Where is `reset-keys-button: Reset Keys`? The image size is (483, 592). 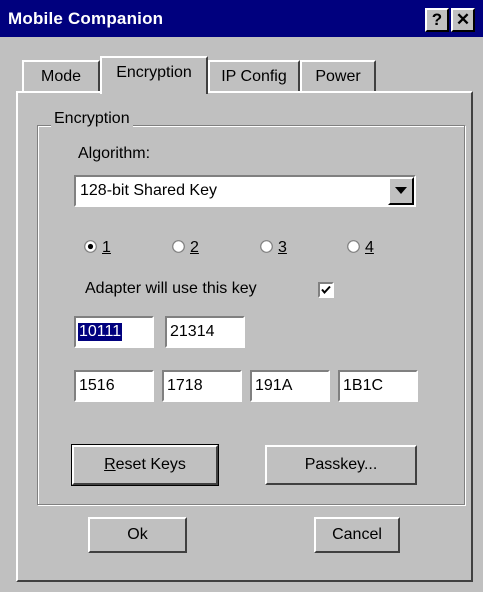
reset-keys-button: Reset Keys is located at coordinates (145, 465).